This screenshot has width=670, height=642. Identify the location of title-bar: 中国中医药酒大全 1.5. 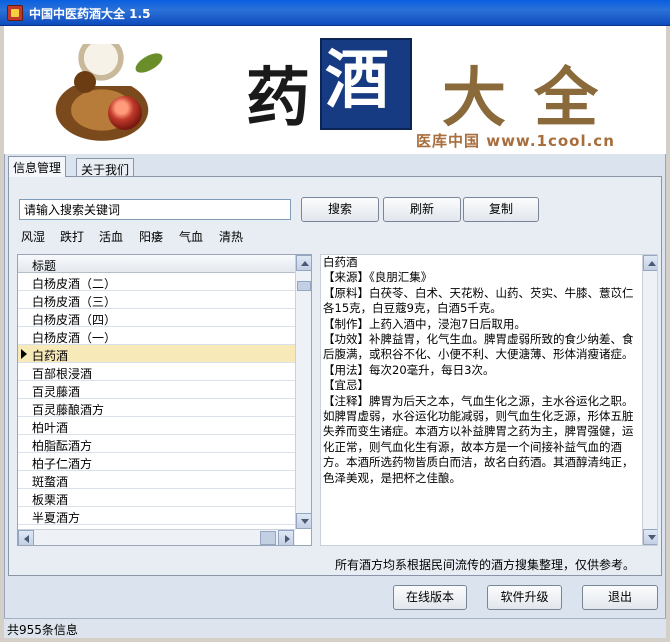
(335, 13).